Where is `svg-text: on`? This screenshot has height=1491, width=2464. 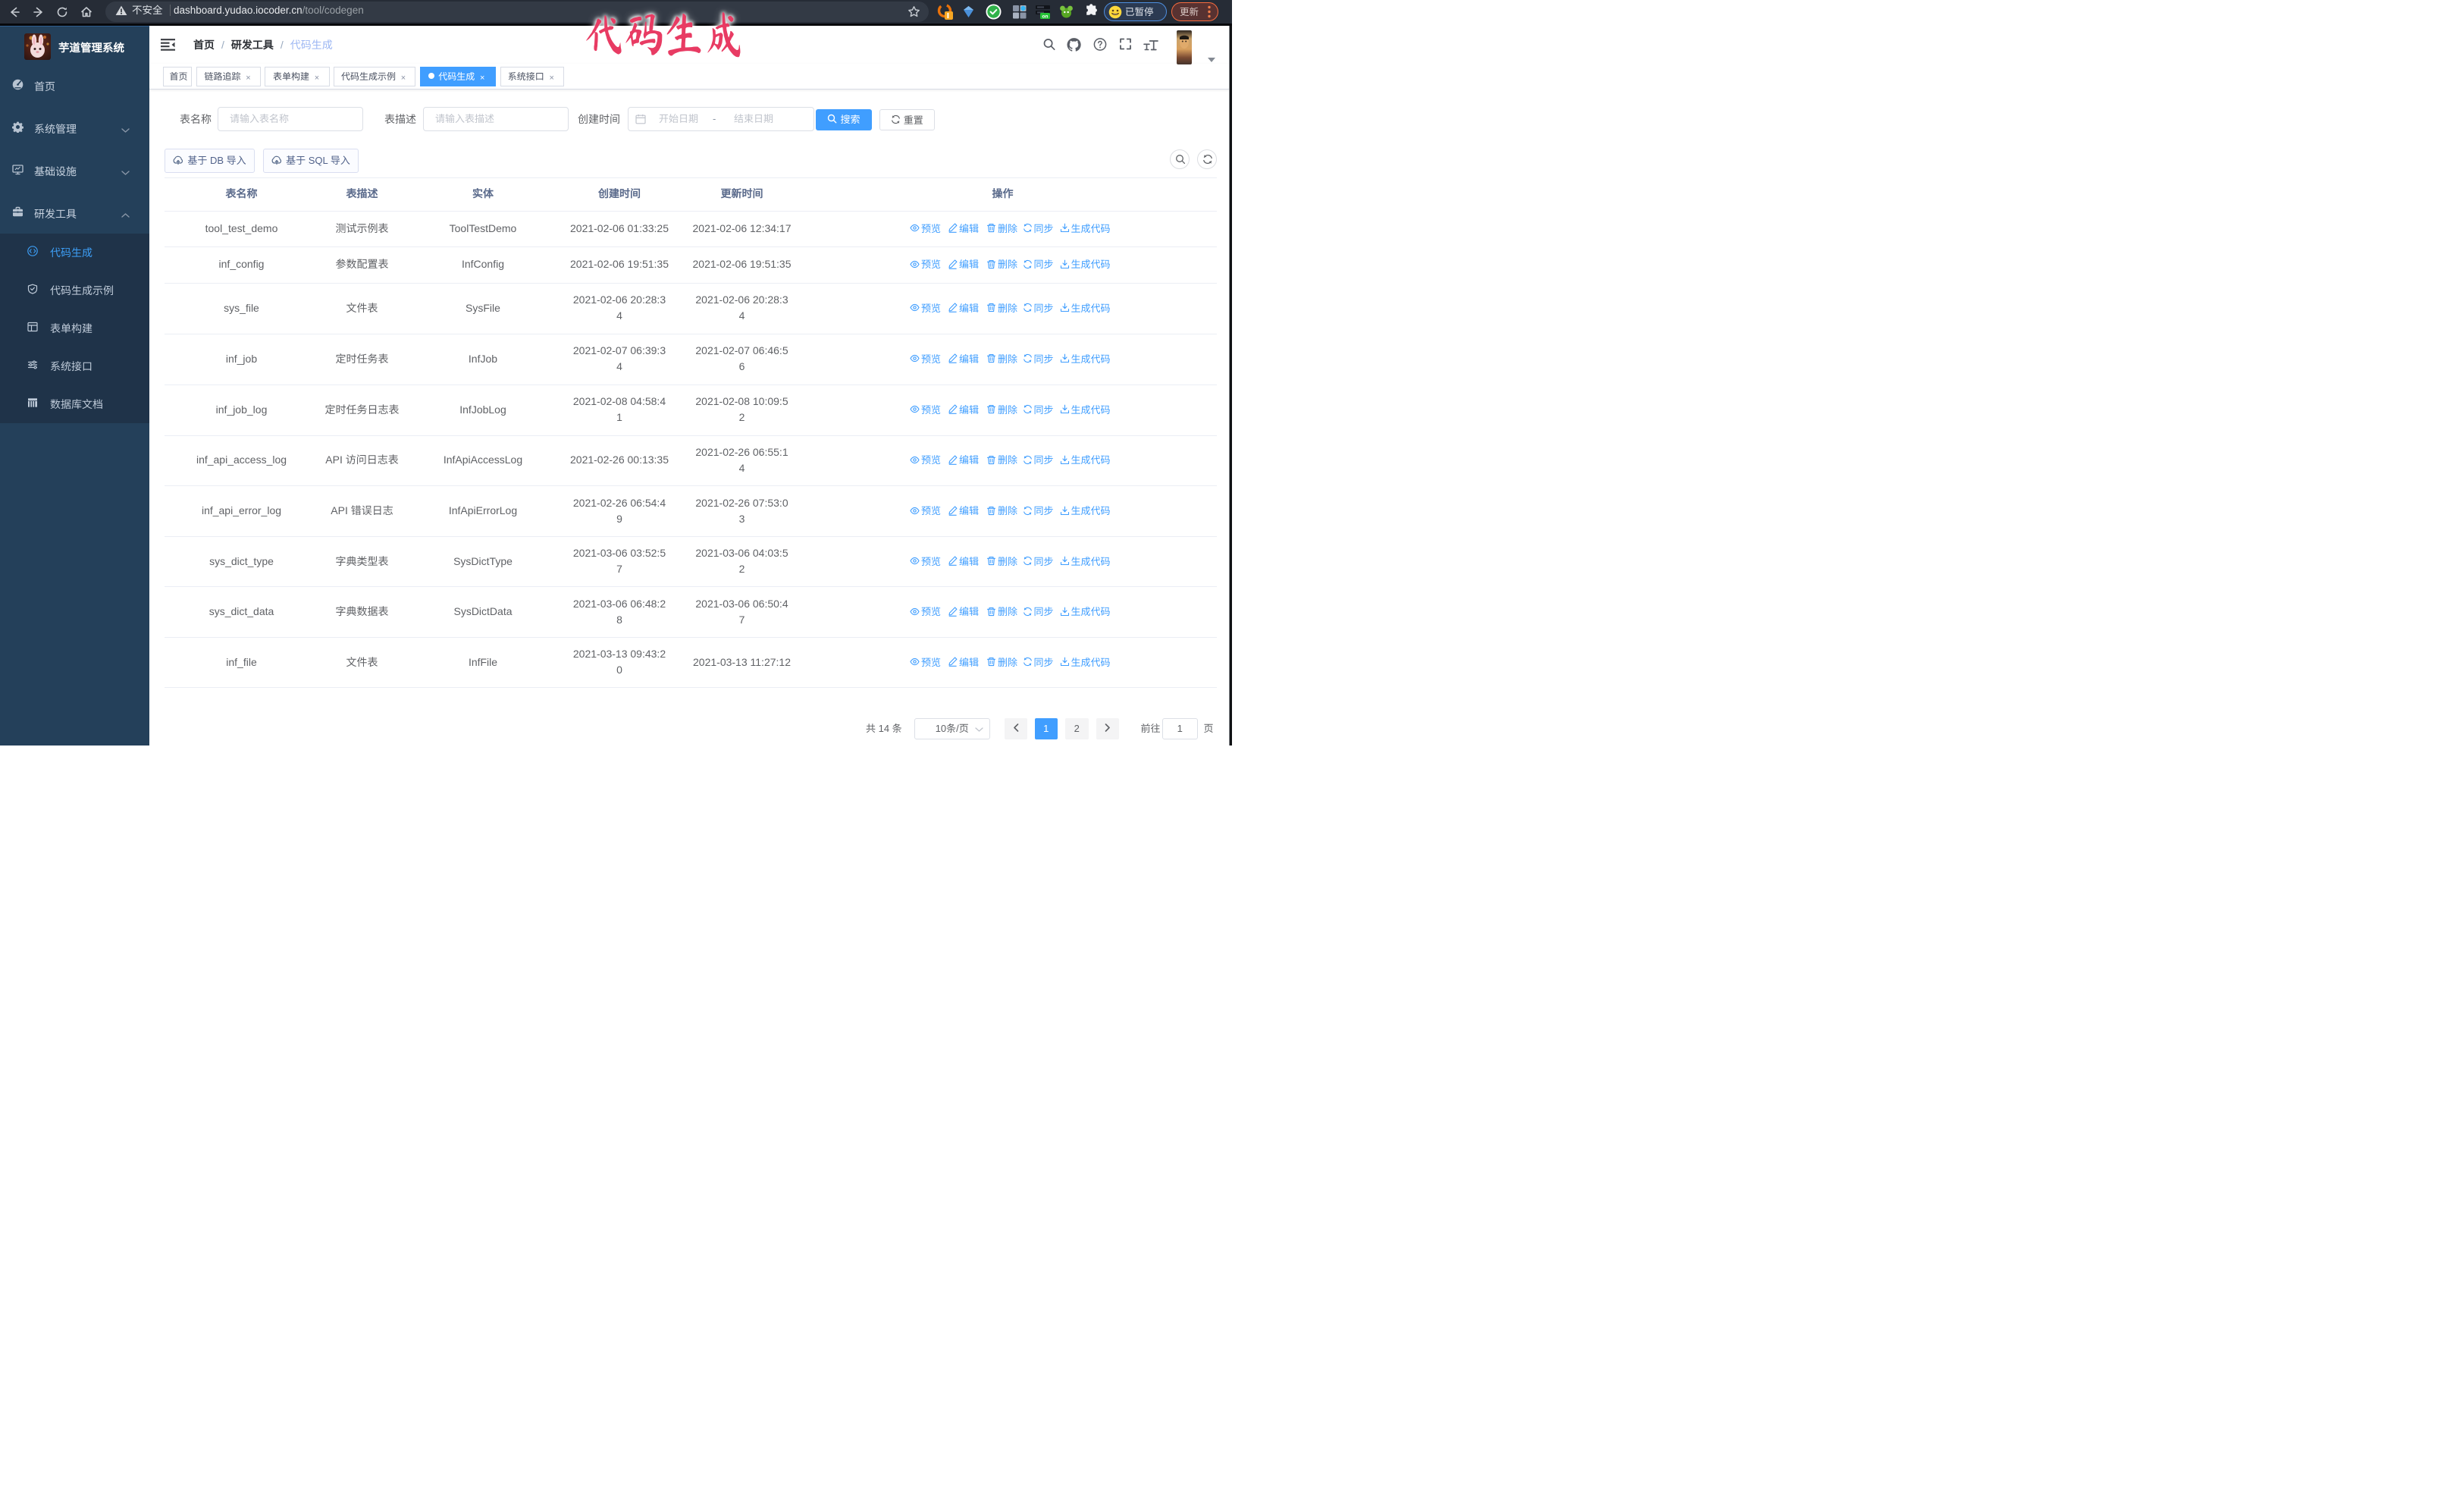
svg-text: on is located at coordinates (1045, 16).